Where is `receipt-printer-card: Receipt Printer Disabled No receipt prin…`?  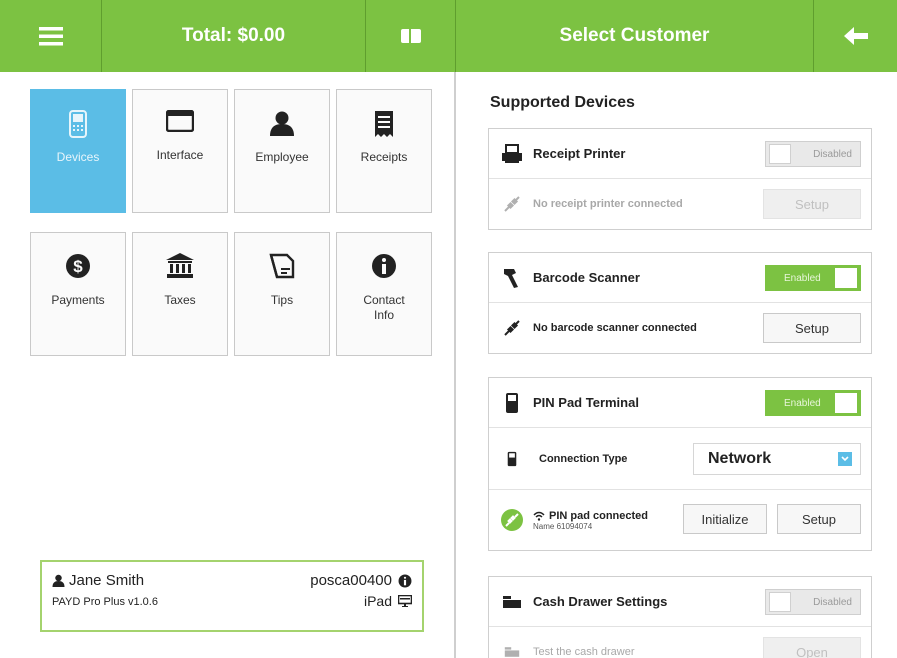
receipt-printer-card: Receipt Printer Disabled No receipt prin… is located at coordinates (680, 179).